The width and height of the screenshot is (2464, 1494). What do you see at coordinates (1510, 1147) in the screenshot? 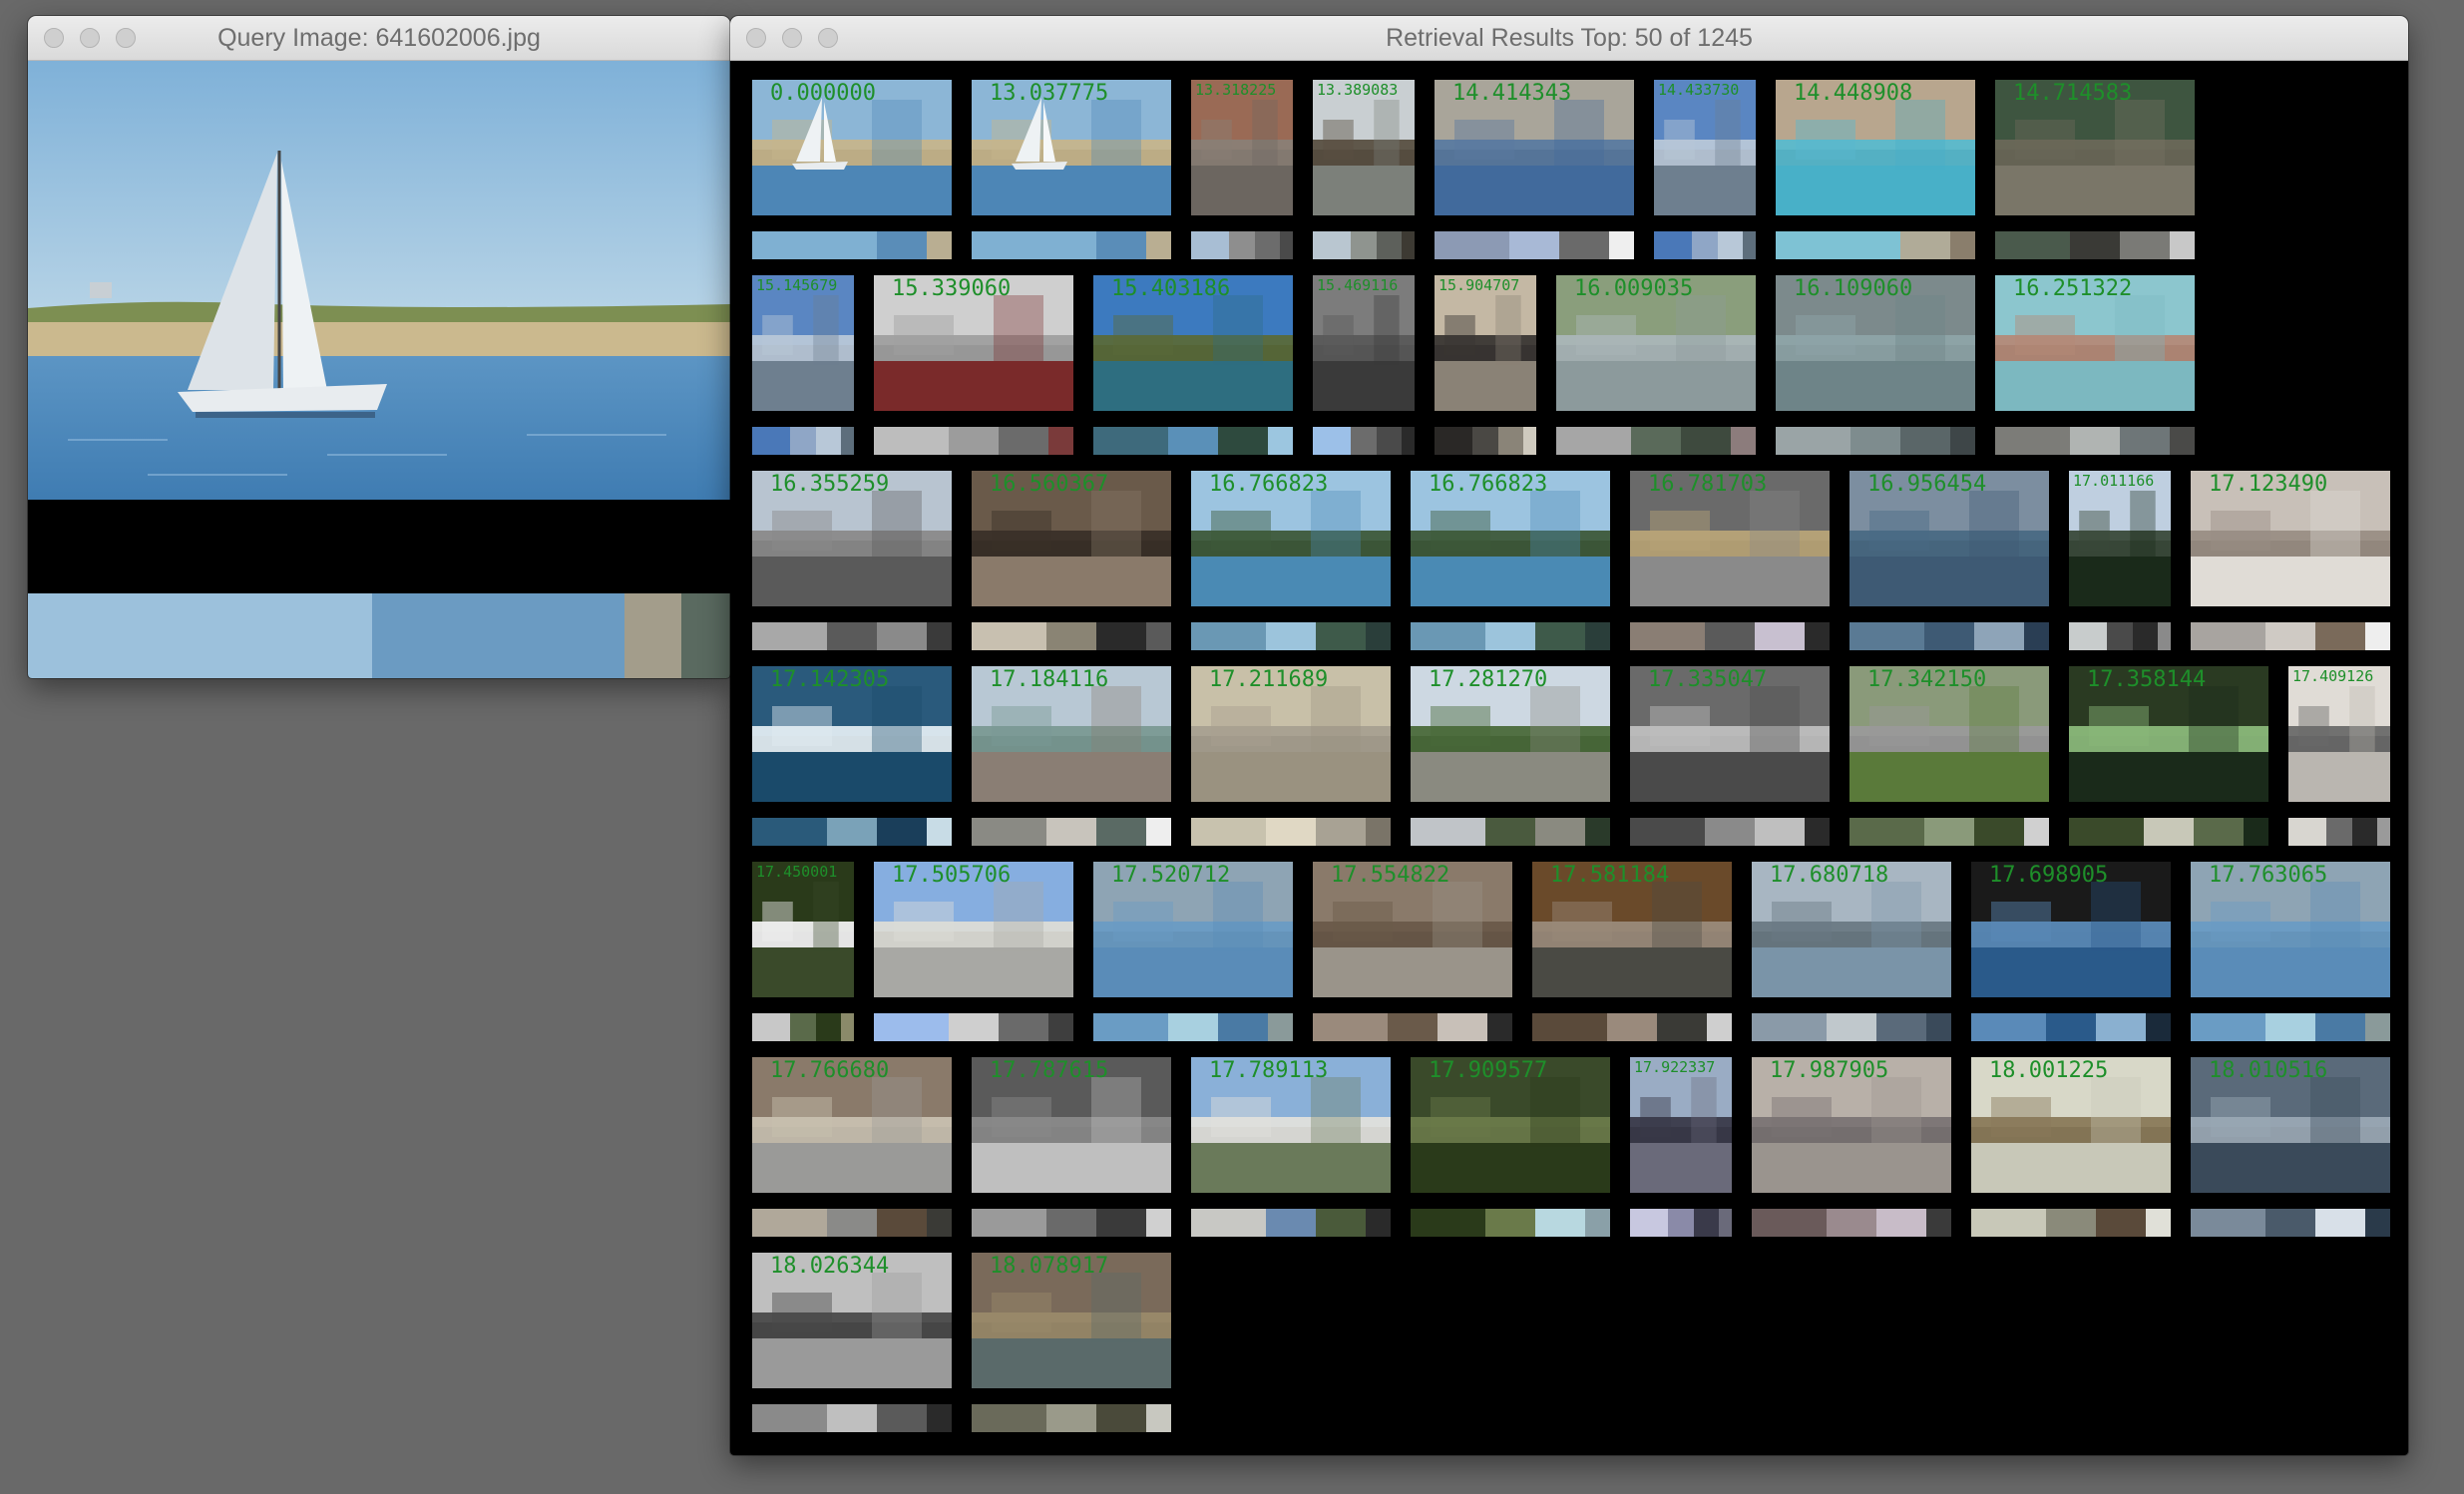
I see `result-tile: 17.909577` at bounding box center [1510, 1147].